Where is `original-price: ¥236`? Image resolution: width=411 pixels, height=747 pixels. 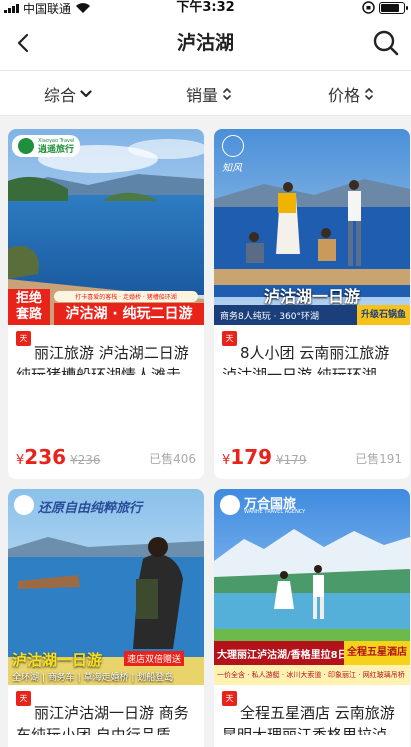 original-price: ¥236 is located at coordinates (85, 460).